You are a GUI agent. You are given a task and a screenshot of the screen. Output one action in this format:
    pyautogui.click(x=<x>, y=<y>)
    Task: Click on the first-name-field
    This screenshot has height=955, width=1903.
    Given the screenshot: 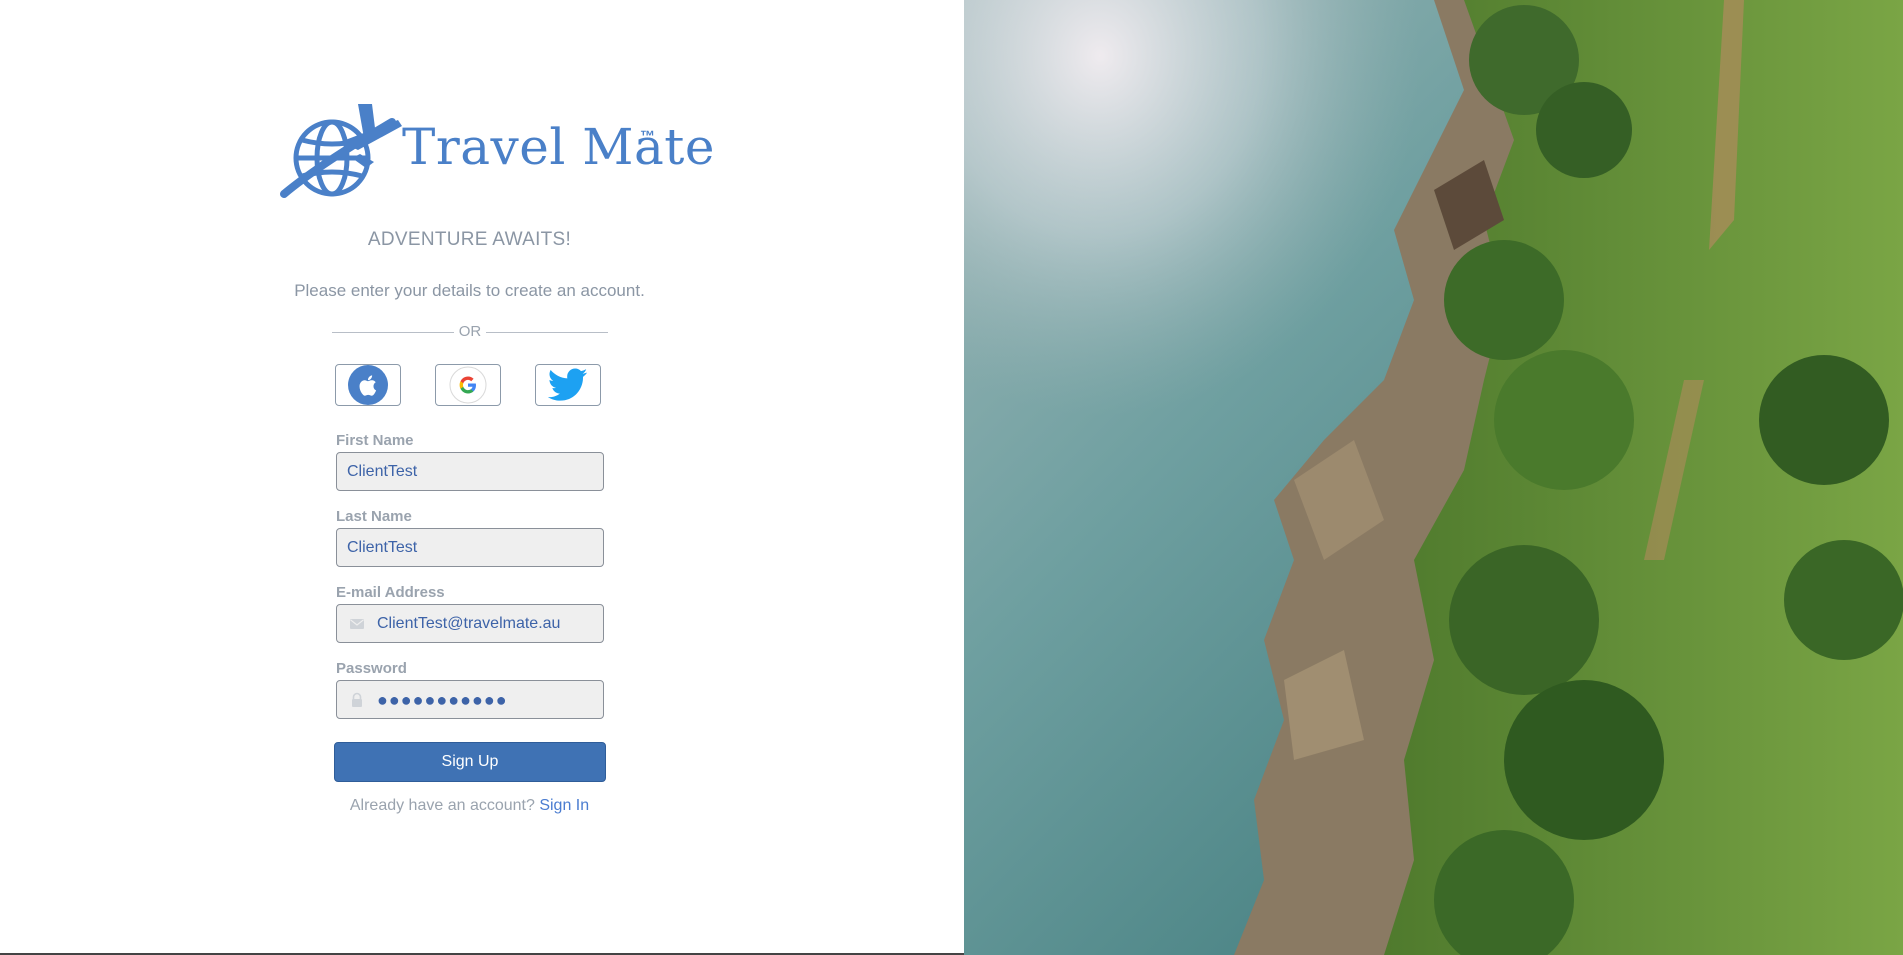 What is the action you would take?
    pyautogui.click(x=470, y=471)
    